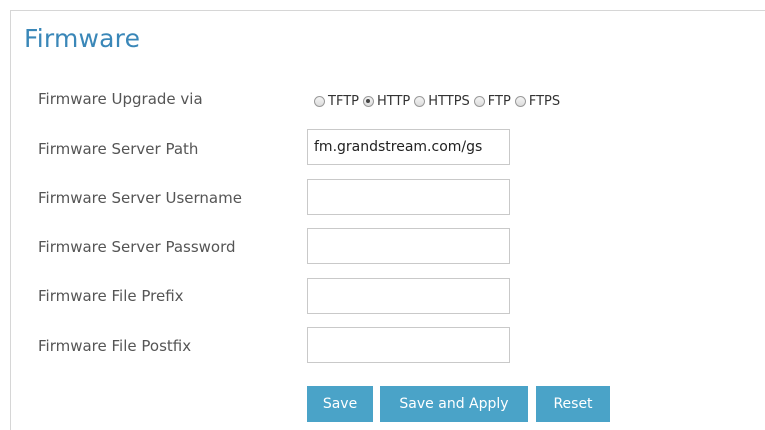 This screenshot has height=430, width=765. I want to click on radio-option-http: HTTP, so click(386, 101).